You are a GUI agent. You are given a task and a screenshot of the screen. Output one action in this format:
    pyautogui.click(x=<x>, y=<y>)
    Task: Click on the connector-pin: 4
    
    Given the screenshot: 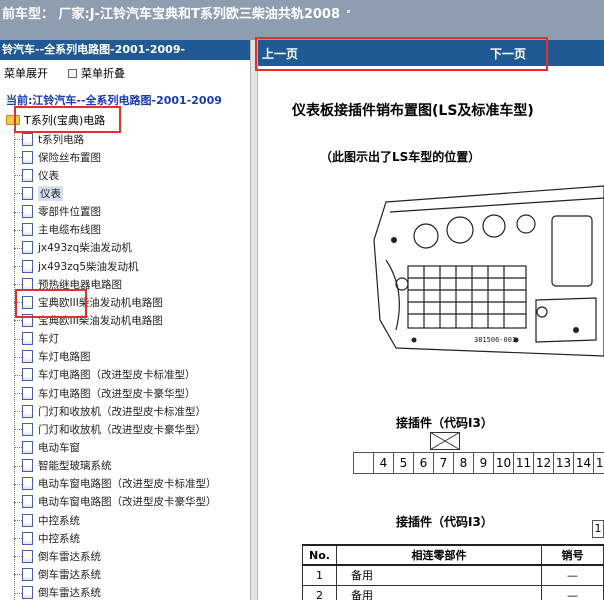 What is the action you would take?
    pyautogui.click(x=383, y=463)
    